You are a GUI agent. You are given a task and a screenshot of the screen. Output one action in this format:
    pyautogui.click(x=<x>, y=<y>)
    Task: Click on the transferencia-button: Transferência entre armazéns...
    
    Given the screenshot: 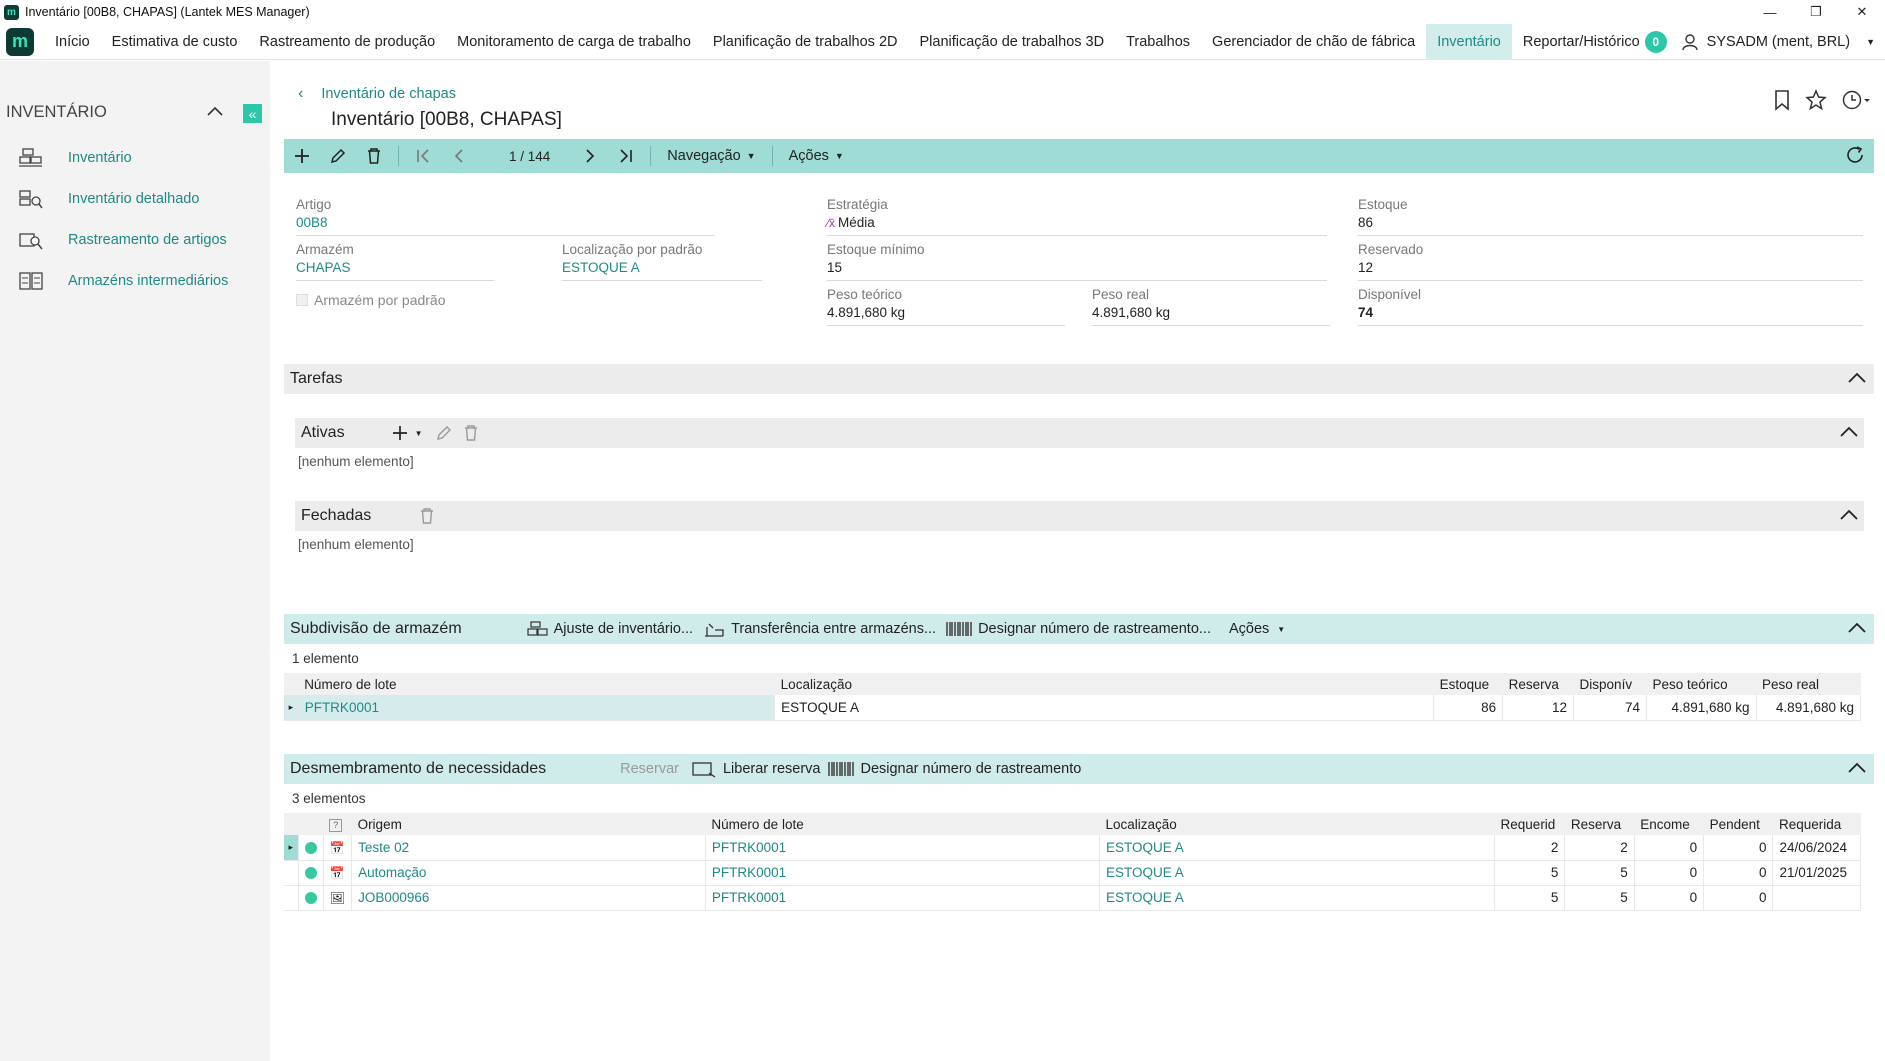 What is the action you would take?
    pyautogui.click(x=819, y=629)
    